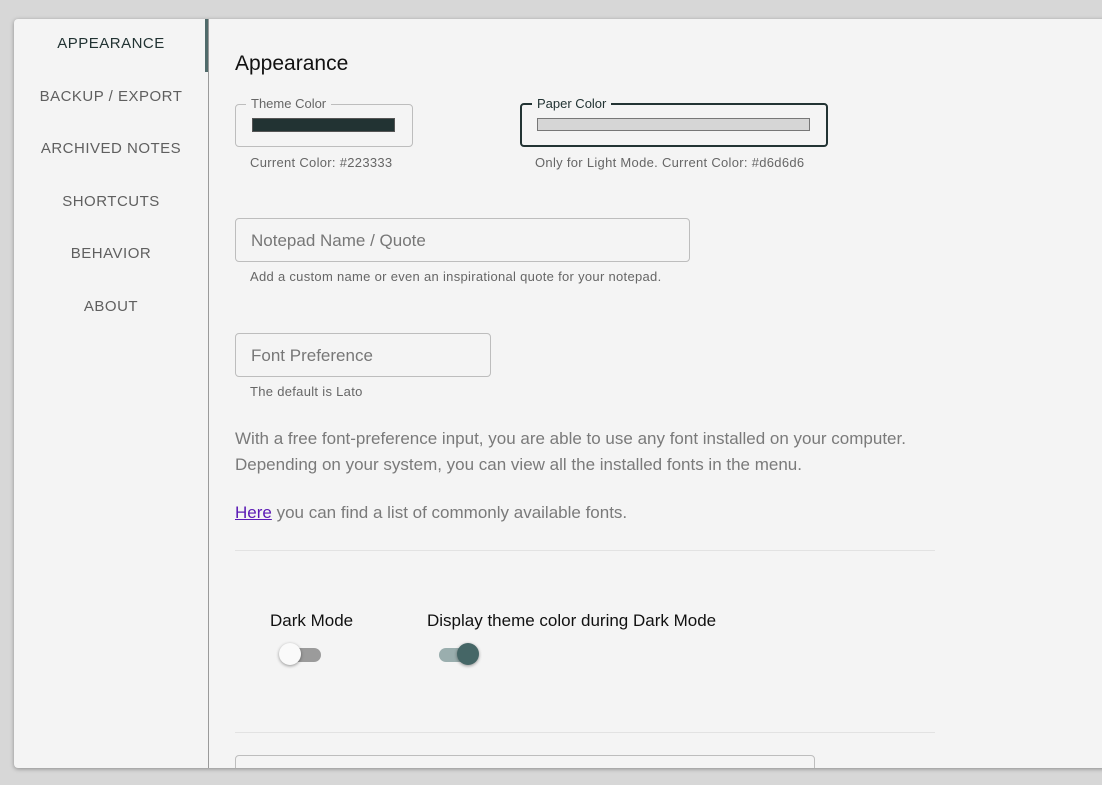 The height and width of the screenshot is (785, 1102). What do you see at coordinates (290, 654) in the screenshot?
I see `dark-mode-thumb` at bounding box center [290, 654].